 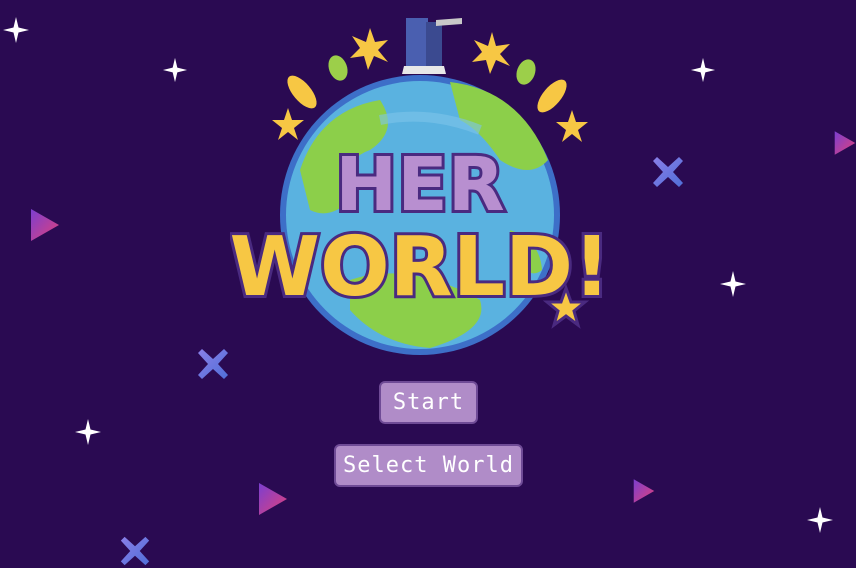 What do you see at coordinates (420, 234) in the screenshot?
I see `title-wordmark: HER WORLD!` at bounding box center [420, 234].